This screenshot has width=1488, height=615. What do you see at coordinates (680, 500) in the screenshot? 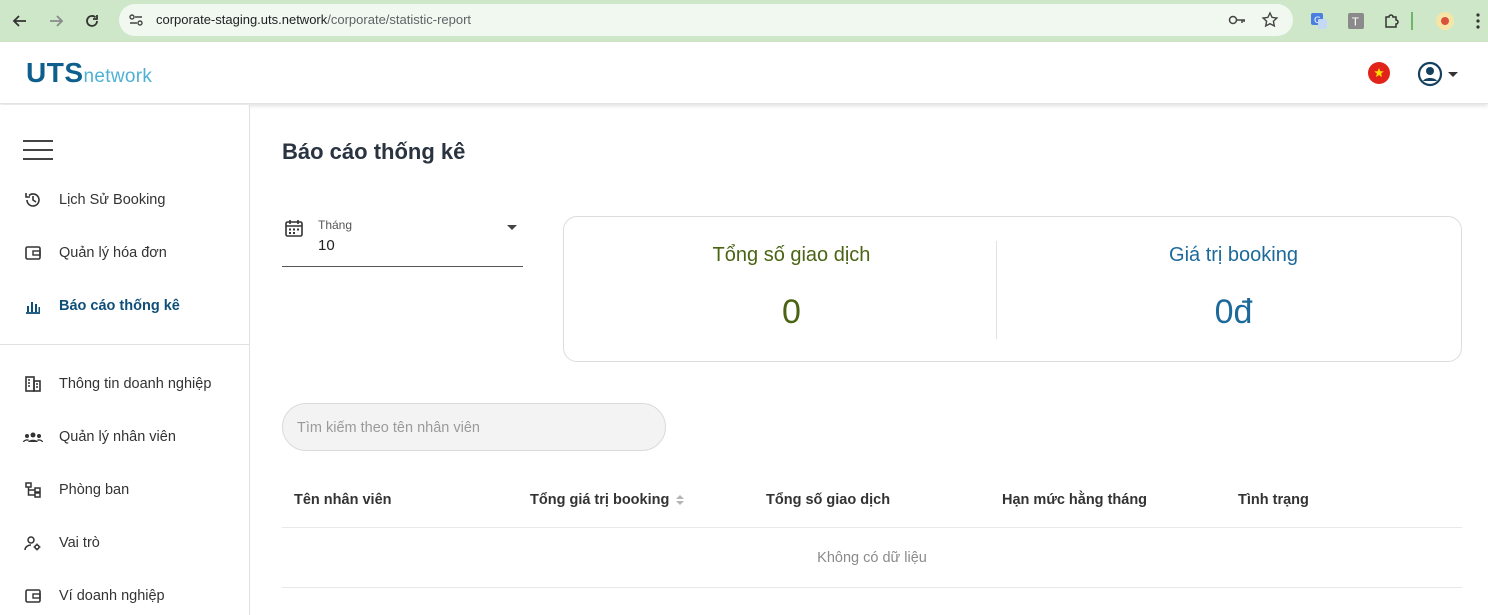
I see `sort-icon` at bounding box center [680, 500].